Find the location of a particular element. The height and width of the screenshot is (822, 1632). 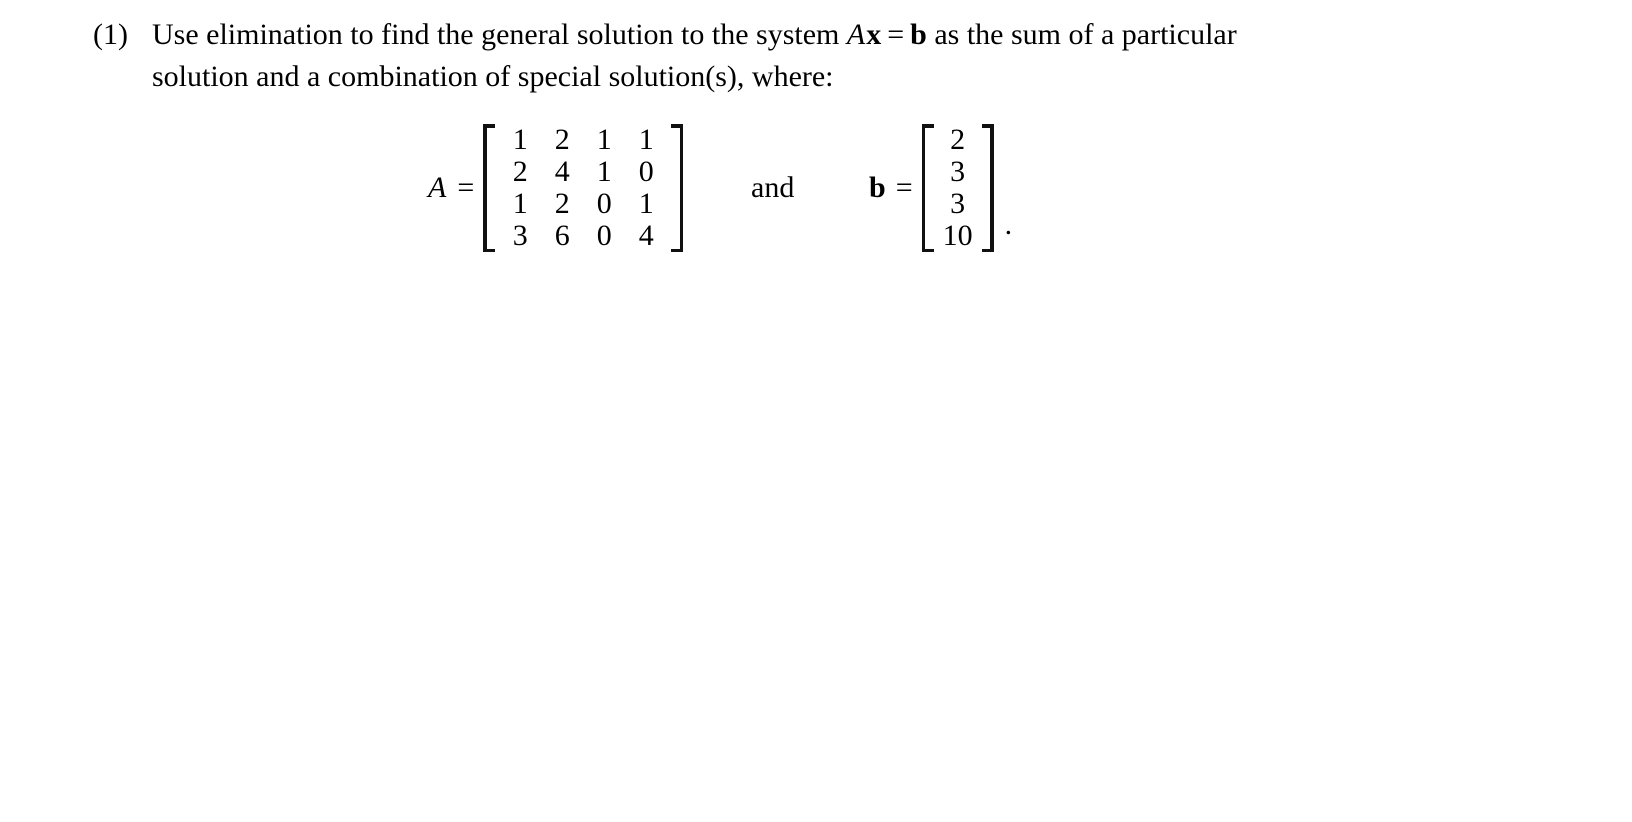

vector-b-label: b is located at coordinates (877, 187).